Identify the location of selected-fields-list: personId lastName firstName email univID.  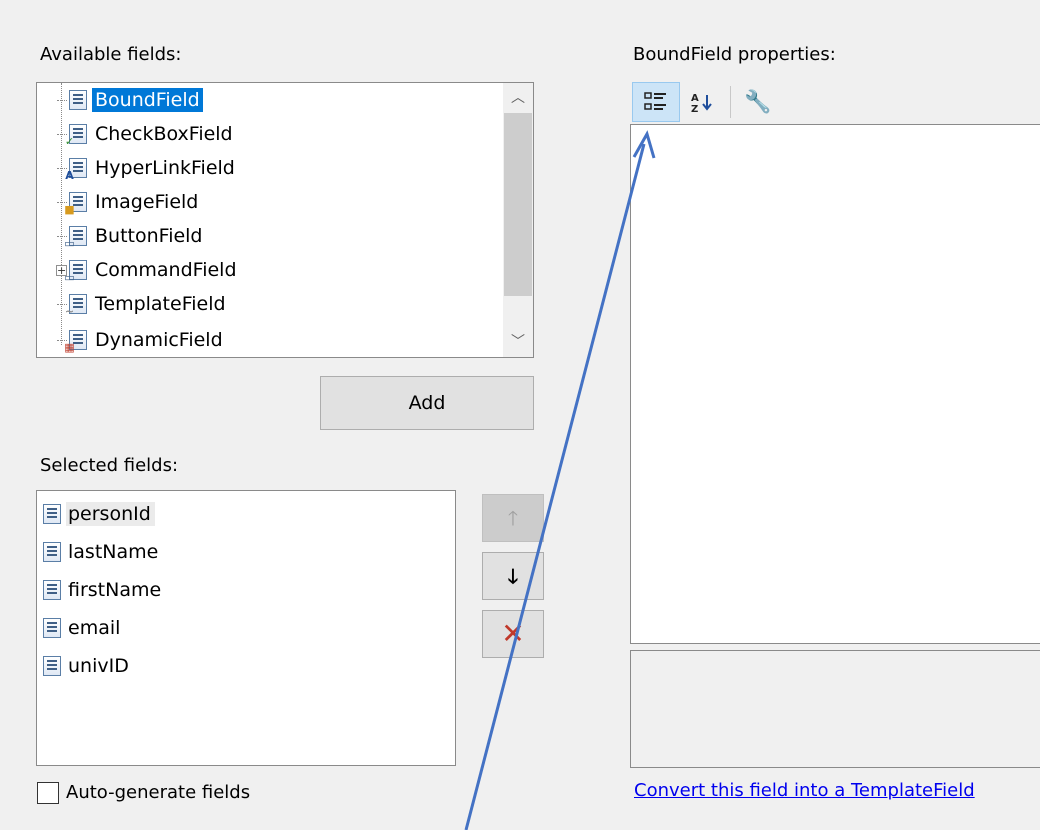
(246, 628).